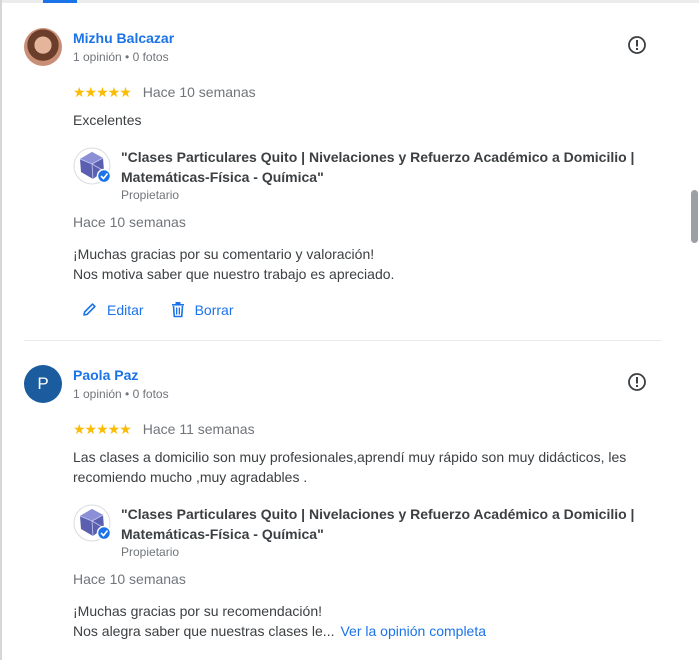 This screenshot has width=699, height=660. I want to click on rating-row: ★★★★★ Hace 11 semanas, so click(164, 429).